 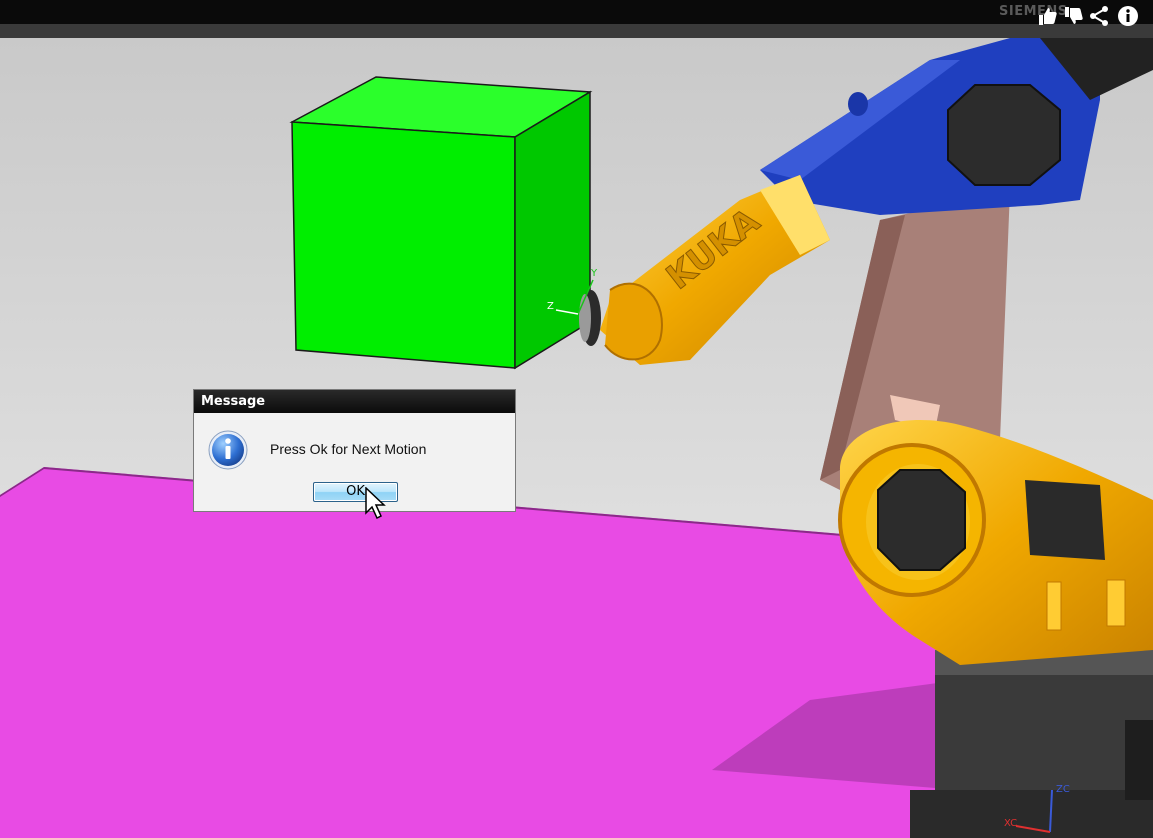 What do you see at coordinates (1063, 789) in the screenshot?
I see `axis-label-zc: ZC` at bounding box center [1063, 789].